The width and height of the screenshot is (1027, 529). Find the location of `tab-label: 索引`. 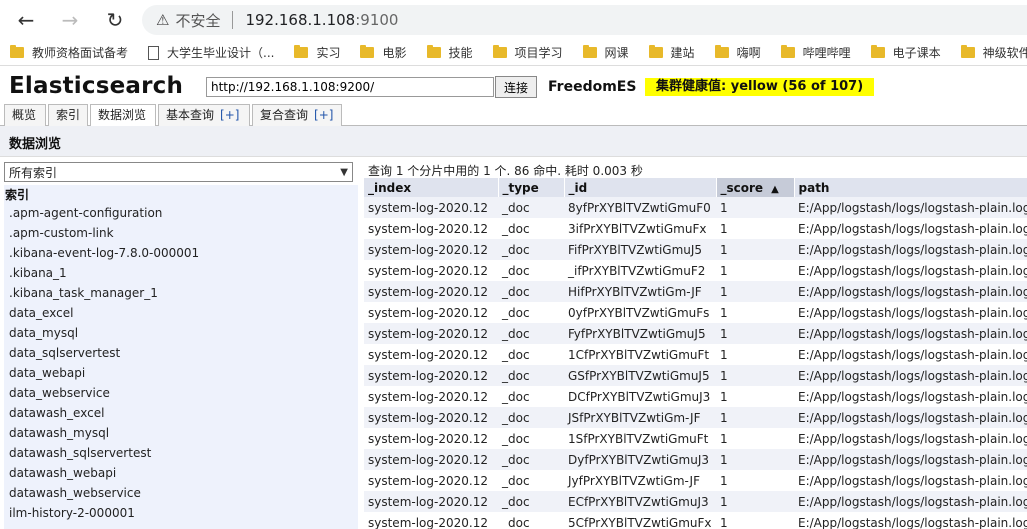

tab-label: 索引 is located at coordinates (68, 115).